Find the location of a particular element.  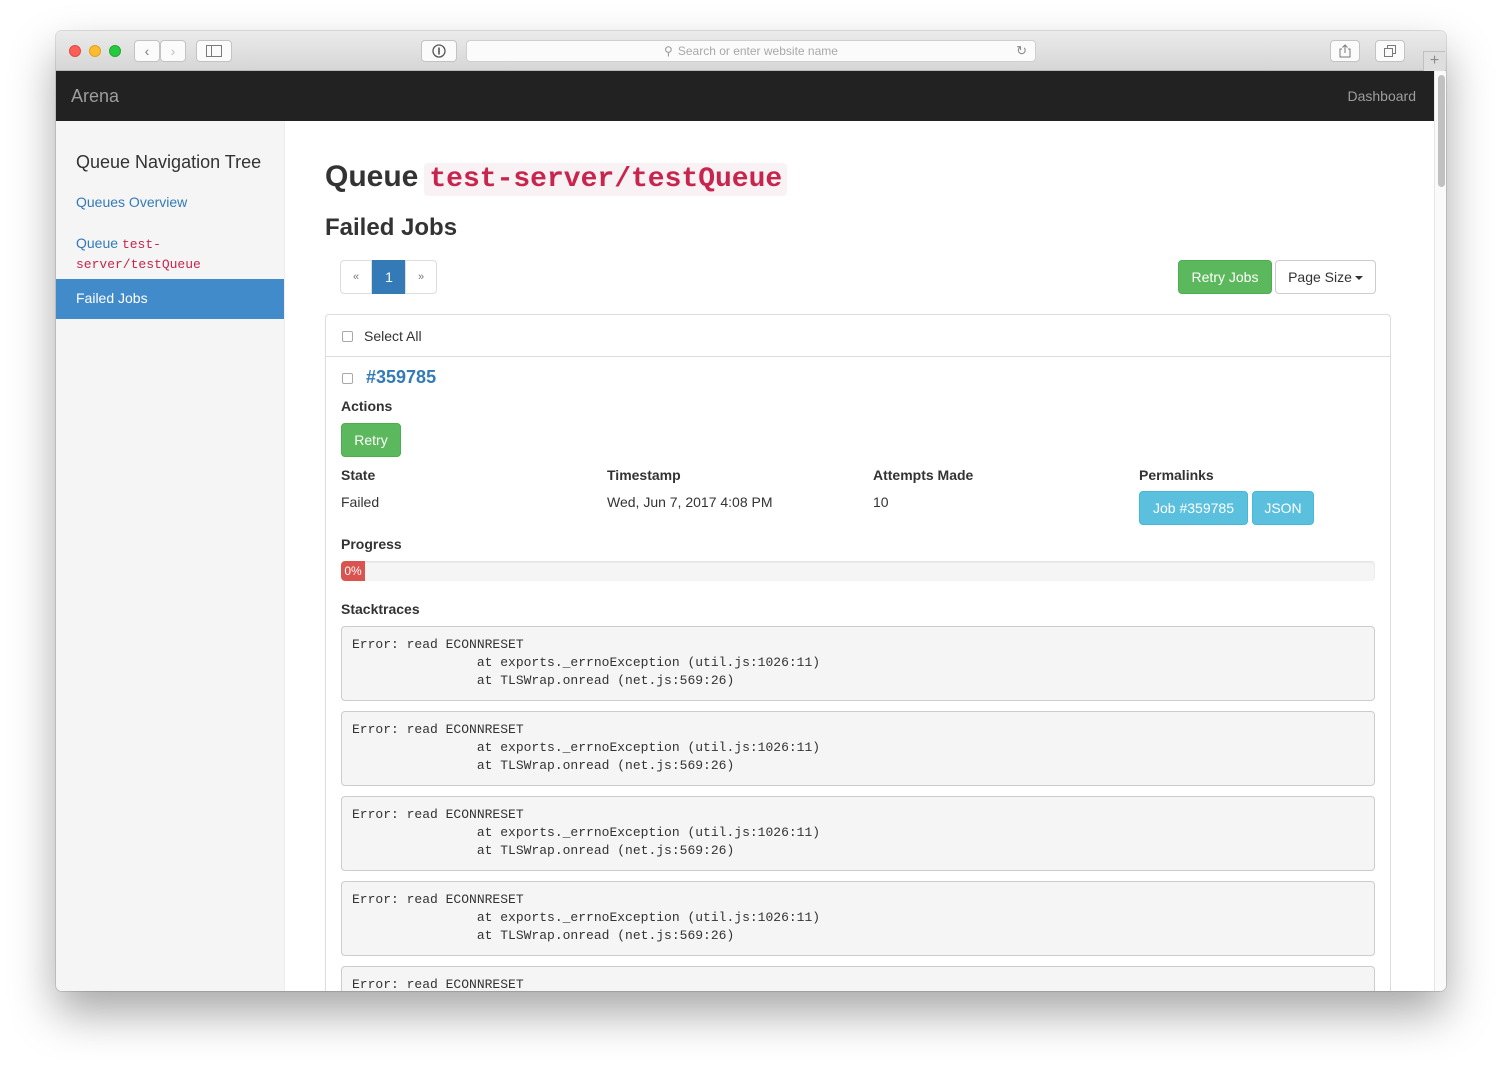

tabs-overview-button is located at coordinates (1390, 51).